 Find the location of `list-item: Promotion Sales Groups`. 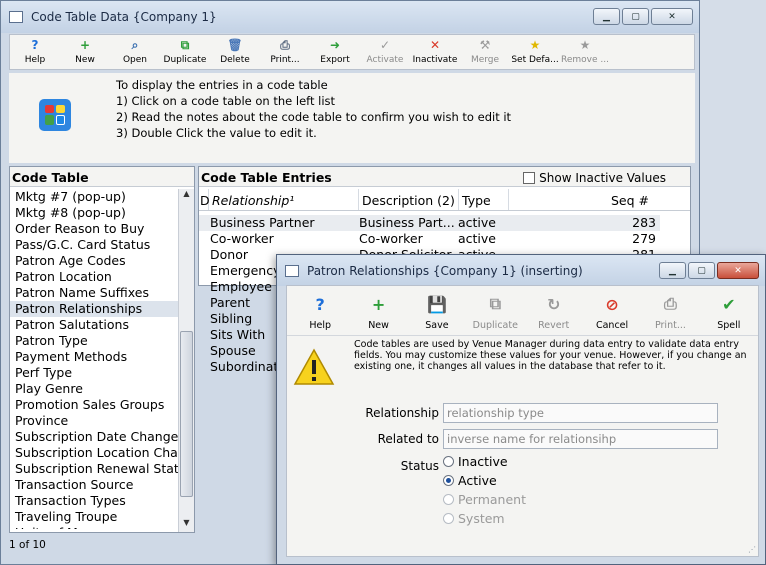

list-item: Promotion Sales Groups is located at coordinates (94, 405).